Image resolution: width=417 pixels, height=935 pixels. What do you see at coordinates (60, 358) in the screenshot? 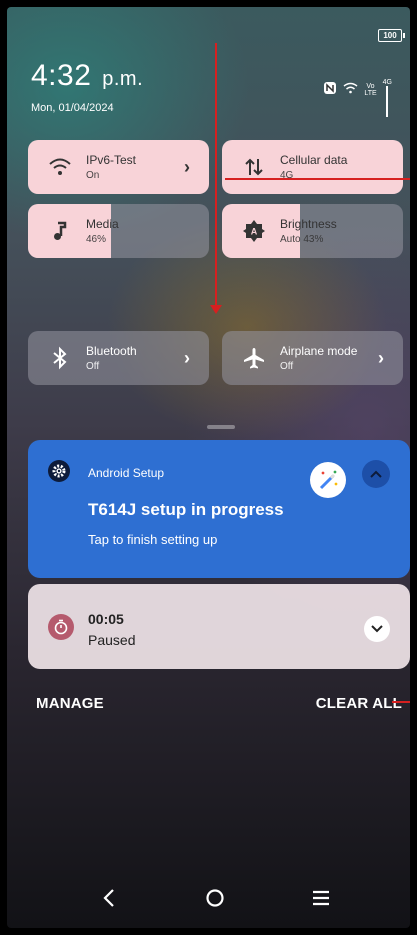
I see `bluetooth-icon` at bounding box center [60, 358].